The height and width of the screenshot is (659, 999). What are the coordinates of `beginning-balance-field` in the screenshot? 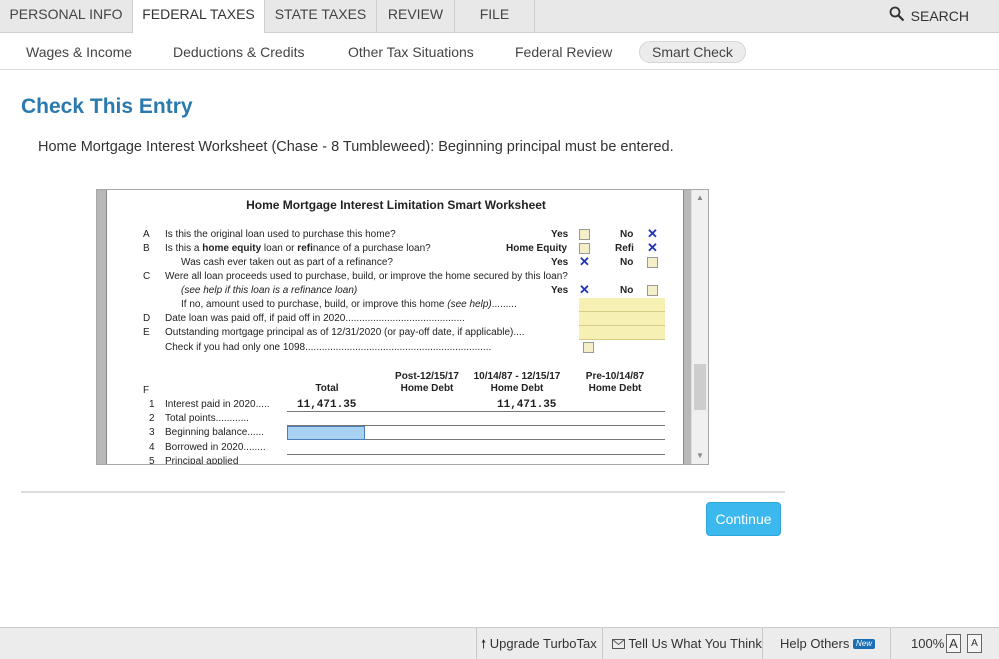 It's located at (326, 433).